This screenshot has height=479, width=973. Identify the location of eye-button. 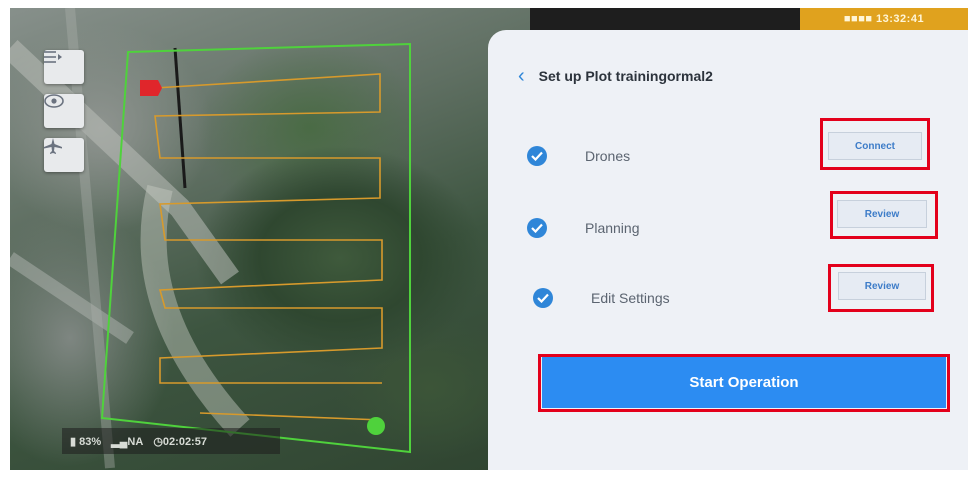
(64, 111).